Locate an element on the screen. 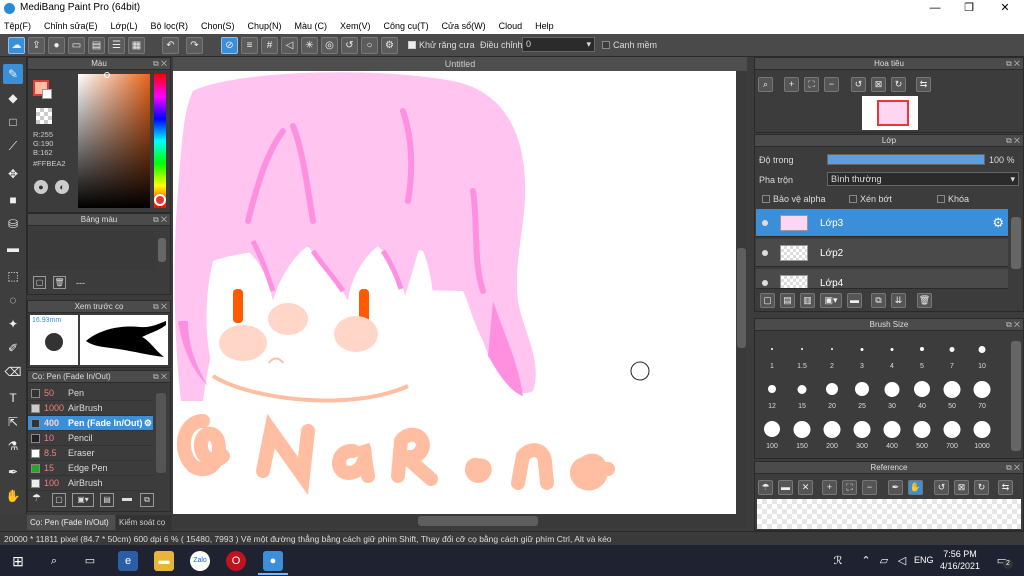 Image resolution: width=1024 pixels, height=576 pixels. clock: 7:56 PM 4/16/2021 is located at coordinates (960, 560).